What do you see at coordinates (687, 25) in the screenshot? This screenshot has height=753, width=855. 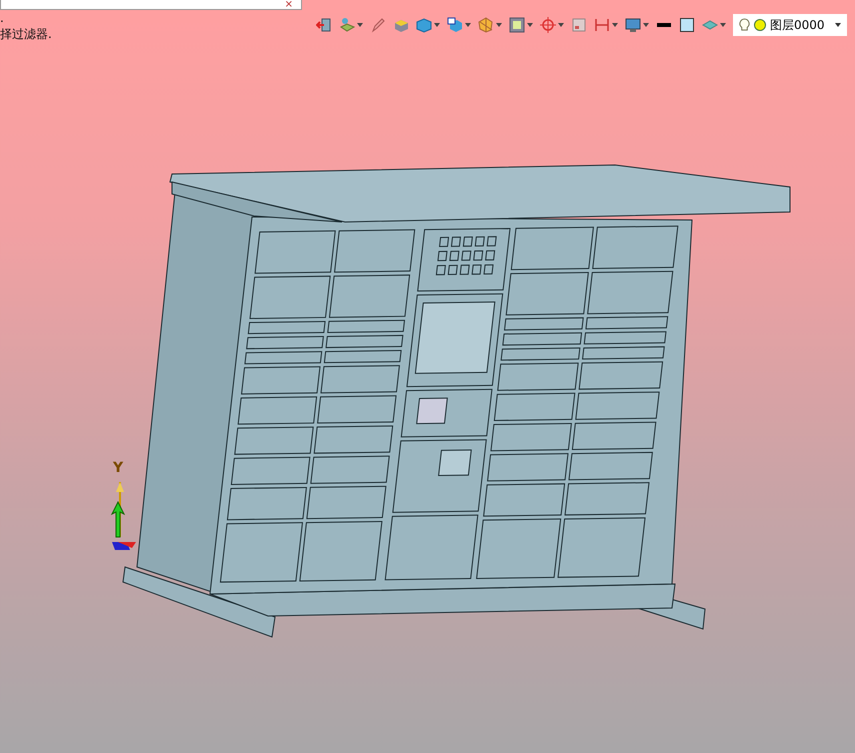 I see `swatch-icon` at bounding box center [687, 25].